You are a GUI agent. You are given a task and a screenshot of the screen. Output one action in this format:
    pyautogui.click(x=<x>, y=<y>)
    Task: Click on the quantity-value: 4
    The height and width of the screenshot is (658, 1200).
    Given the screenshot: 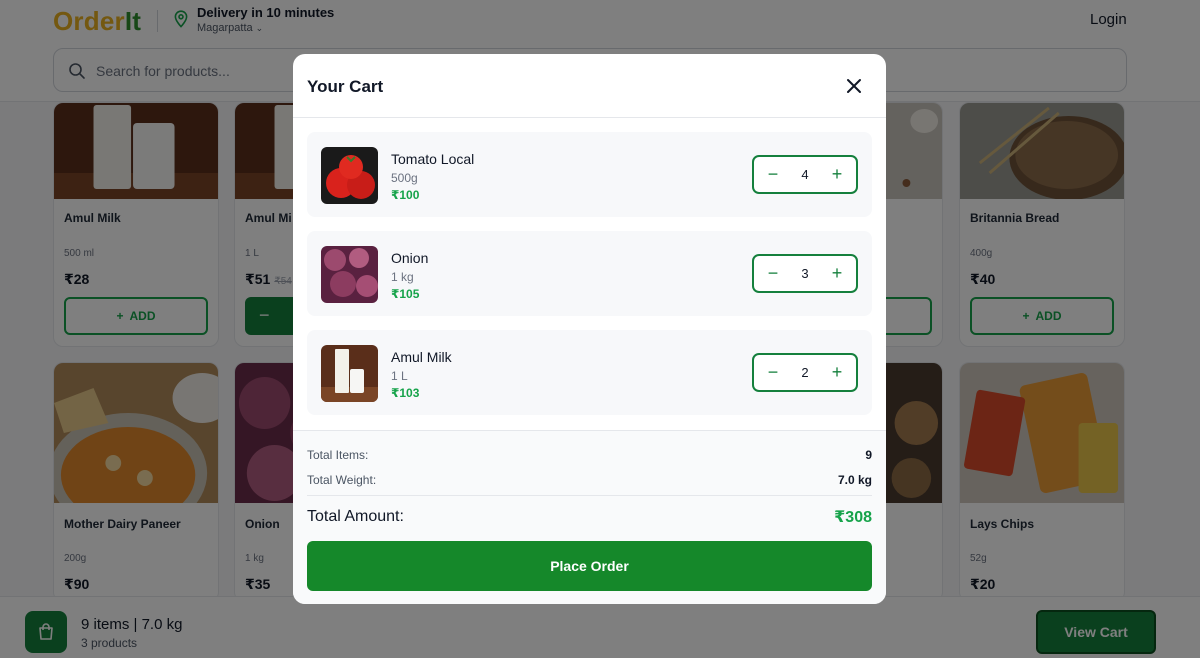 What is the action you would take?
    pyautogui.click(x=805, y=174)
    